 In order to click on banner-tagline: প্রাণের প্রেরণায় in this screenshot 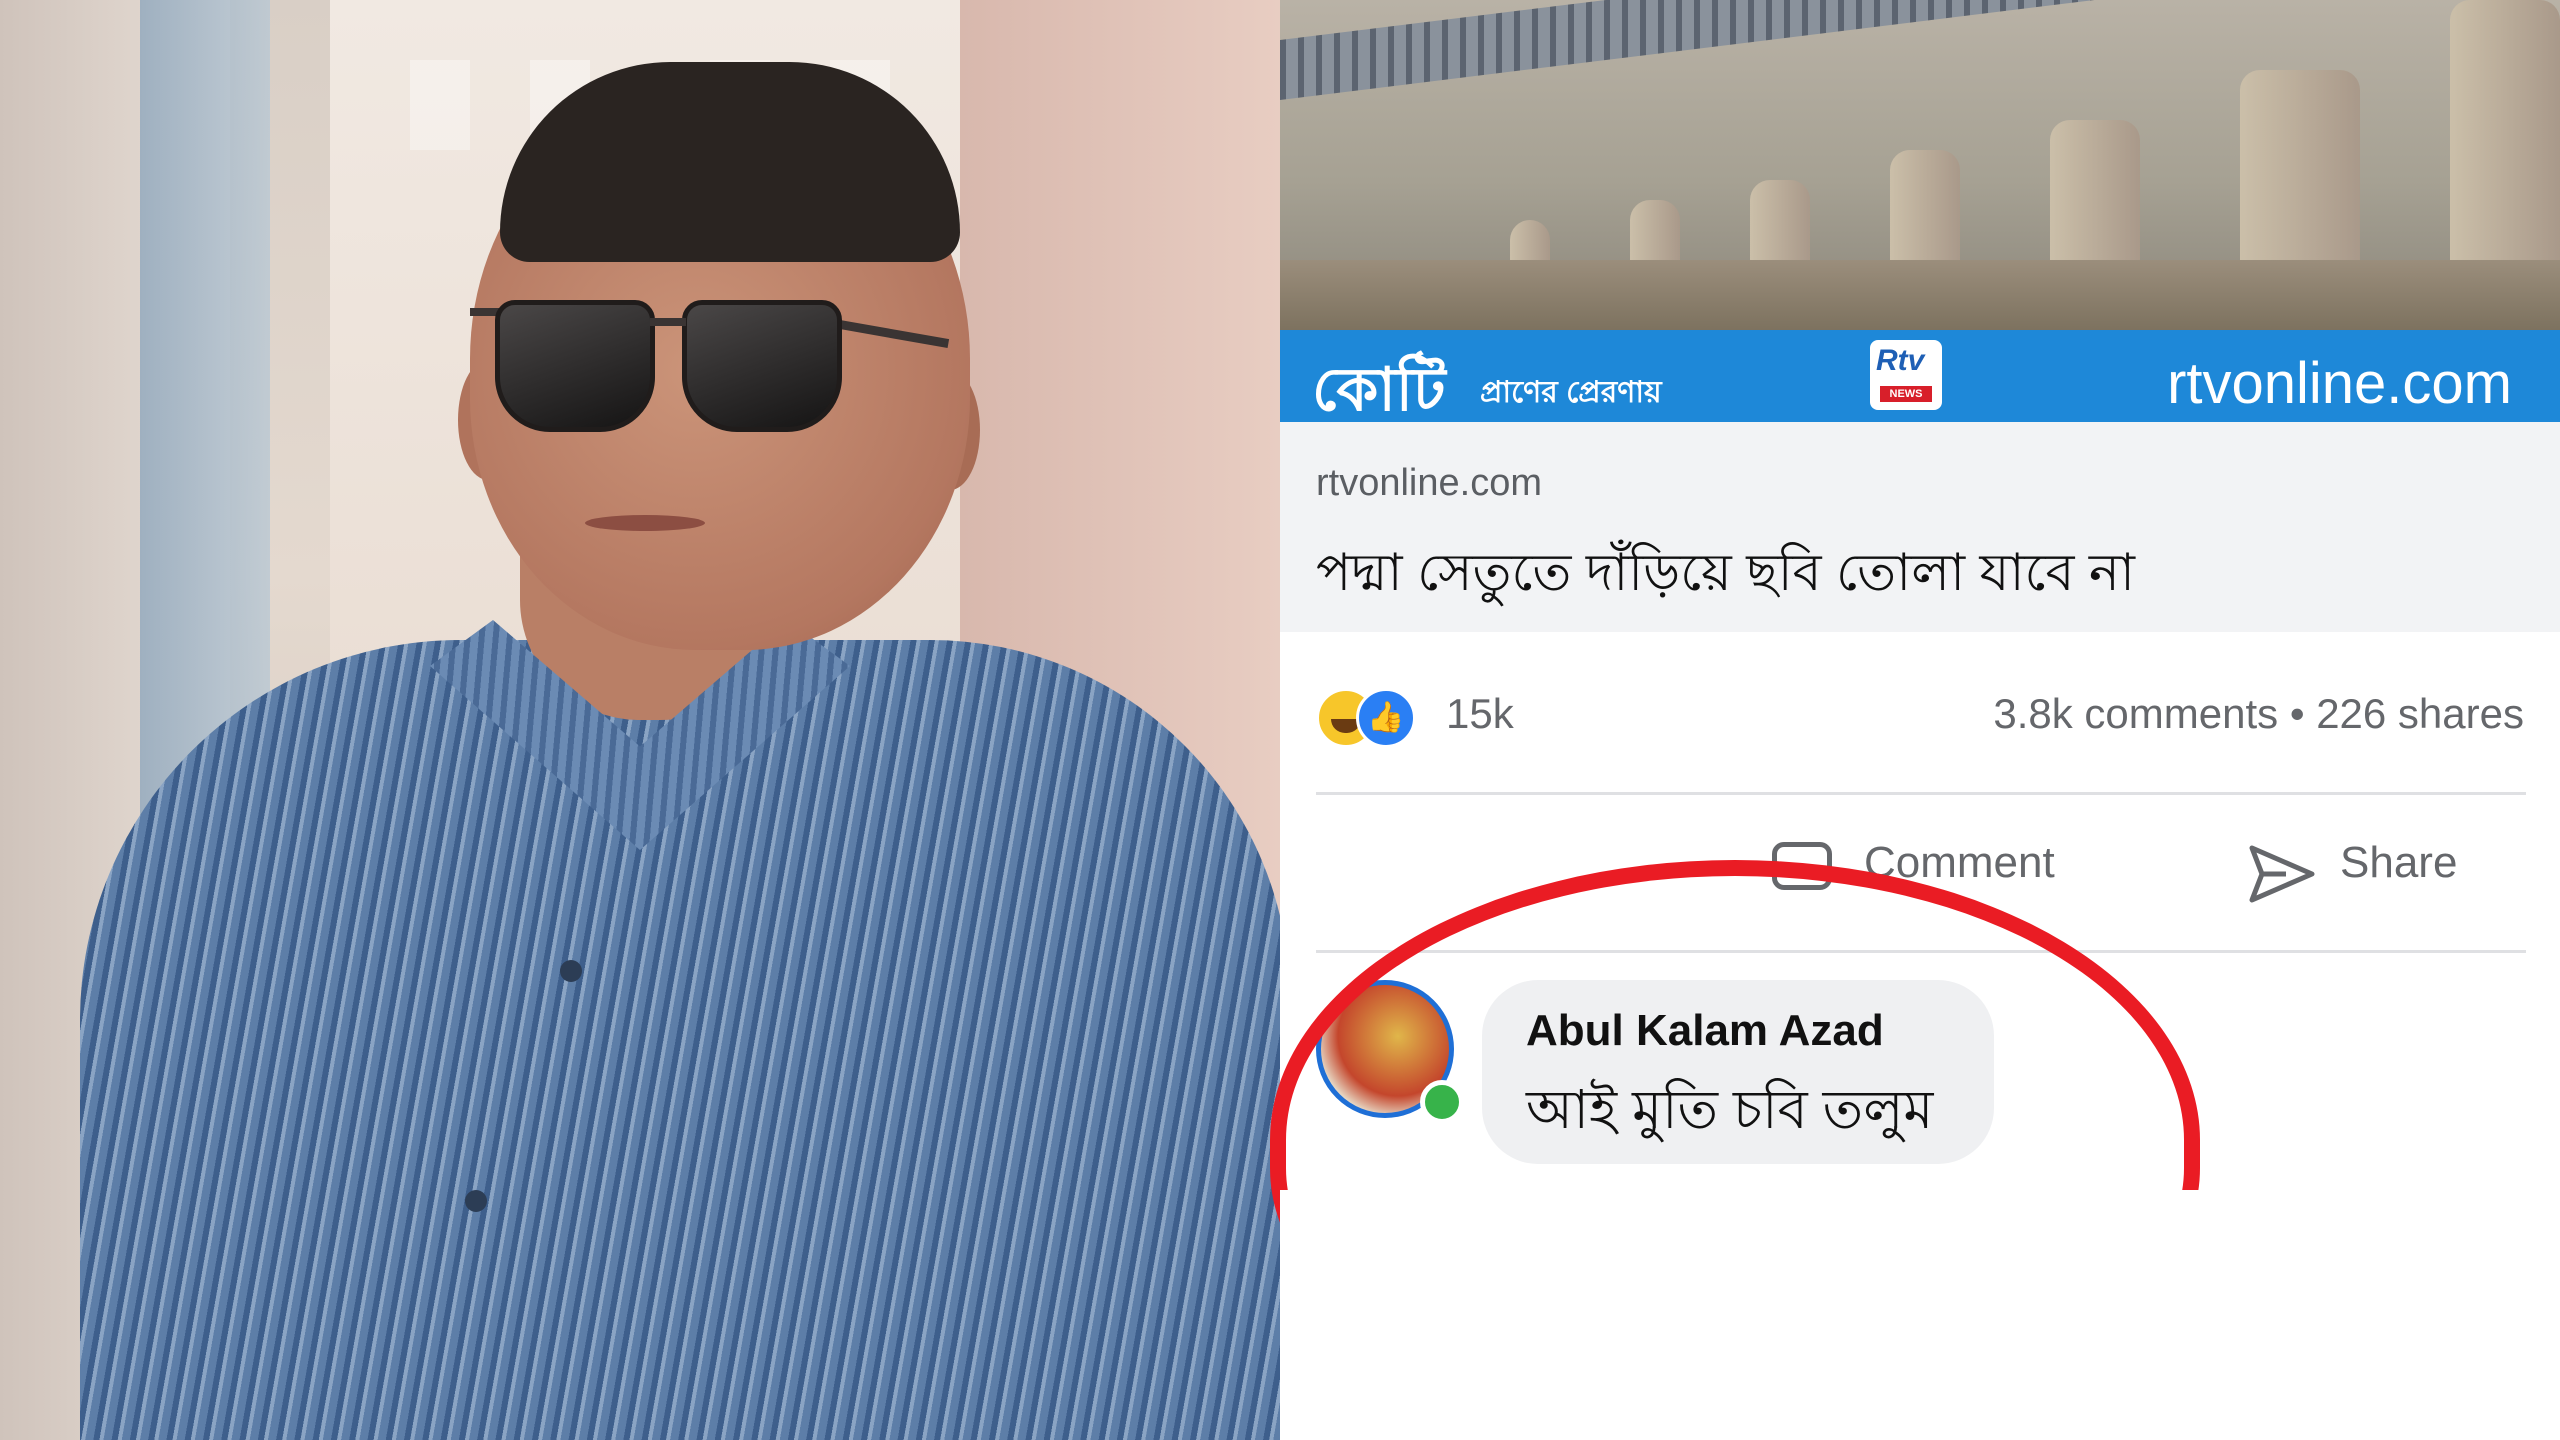, I will do `click(1571, 392)`.